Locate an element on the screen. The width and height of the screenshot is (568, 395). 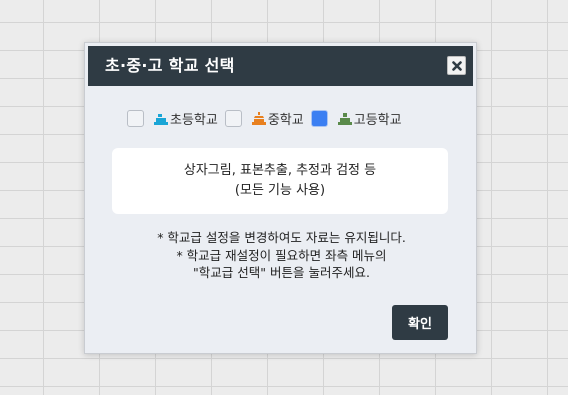
option-high: 고등학교 is located at coordinates (356, 118).